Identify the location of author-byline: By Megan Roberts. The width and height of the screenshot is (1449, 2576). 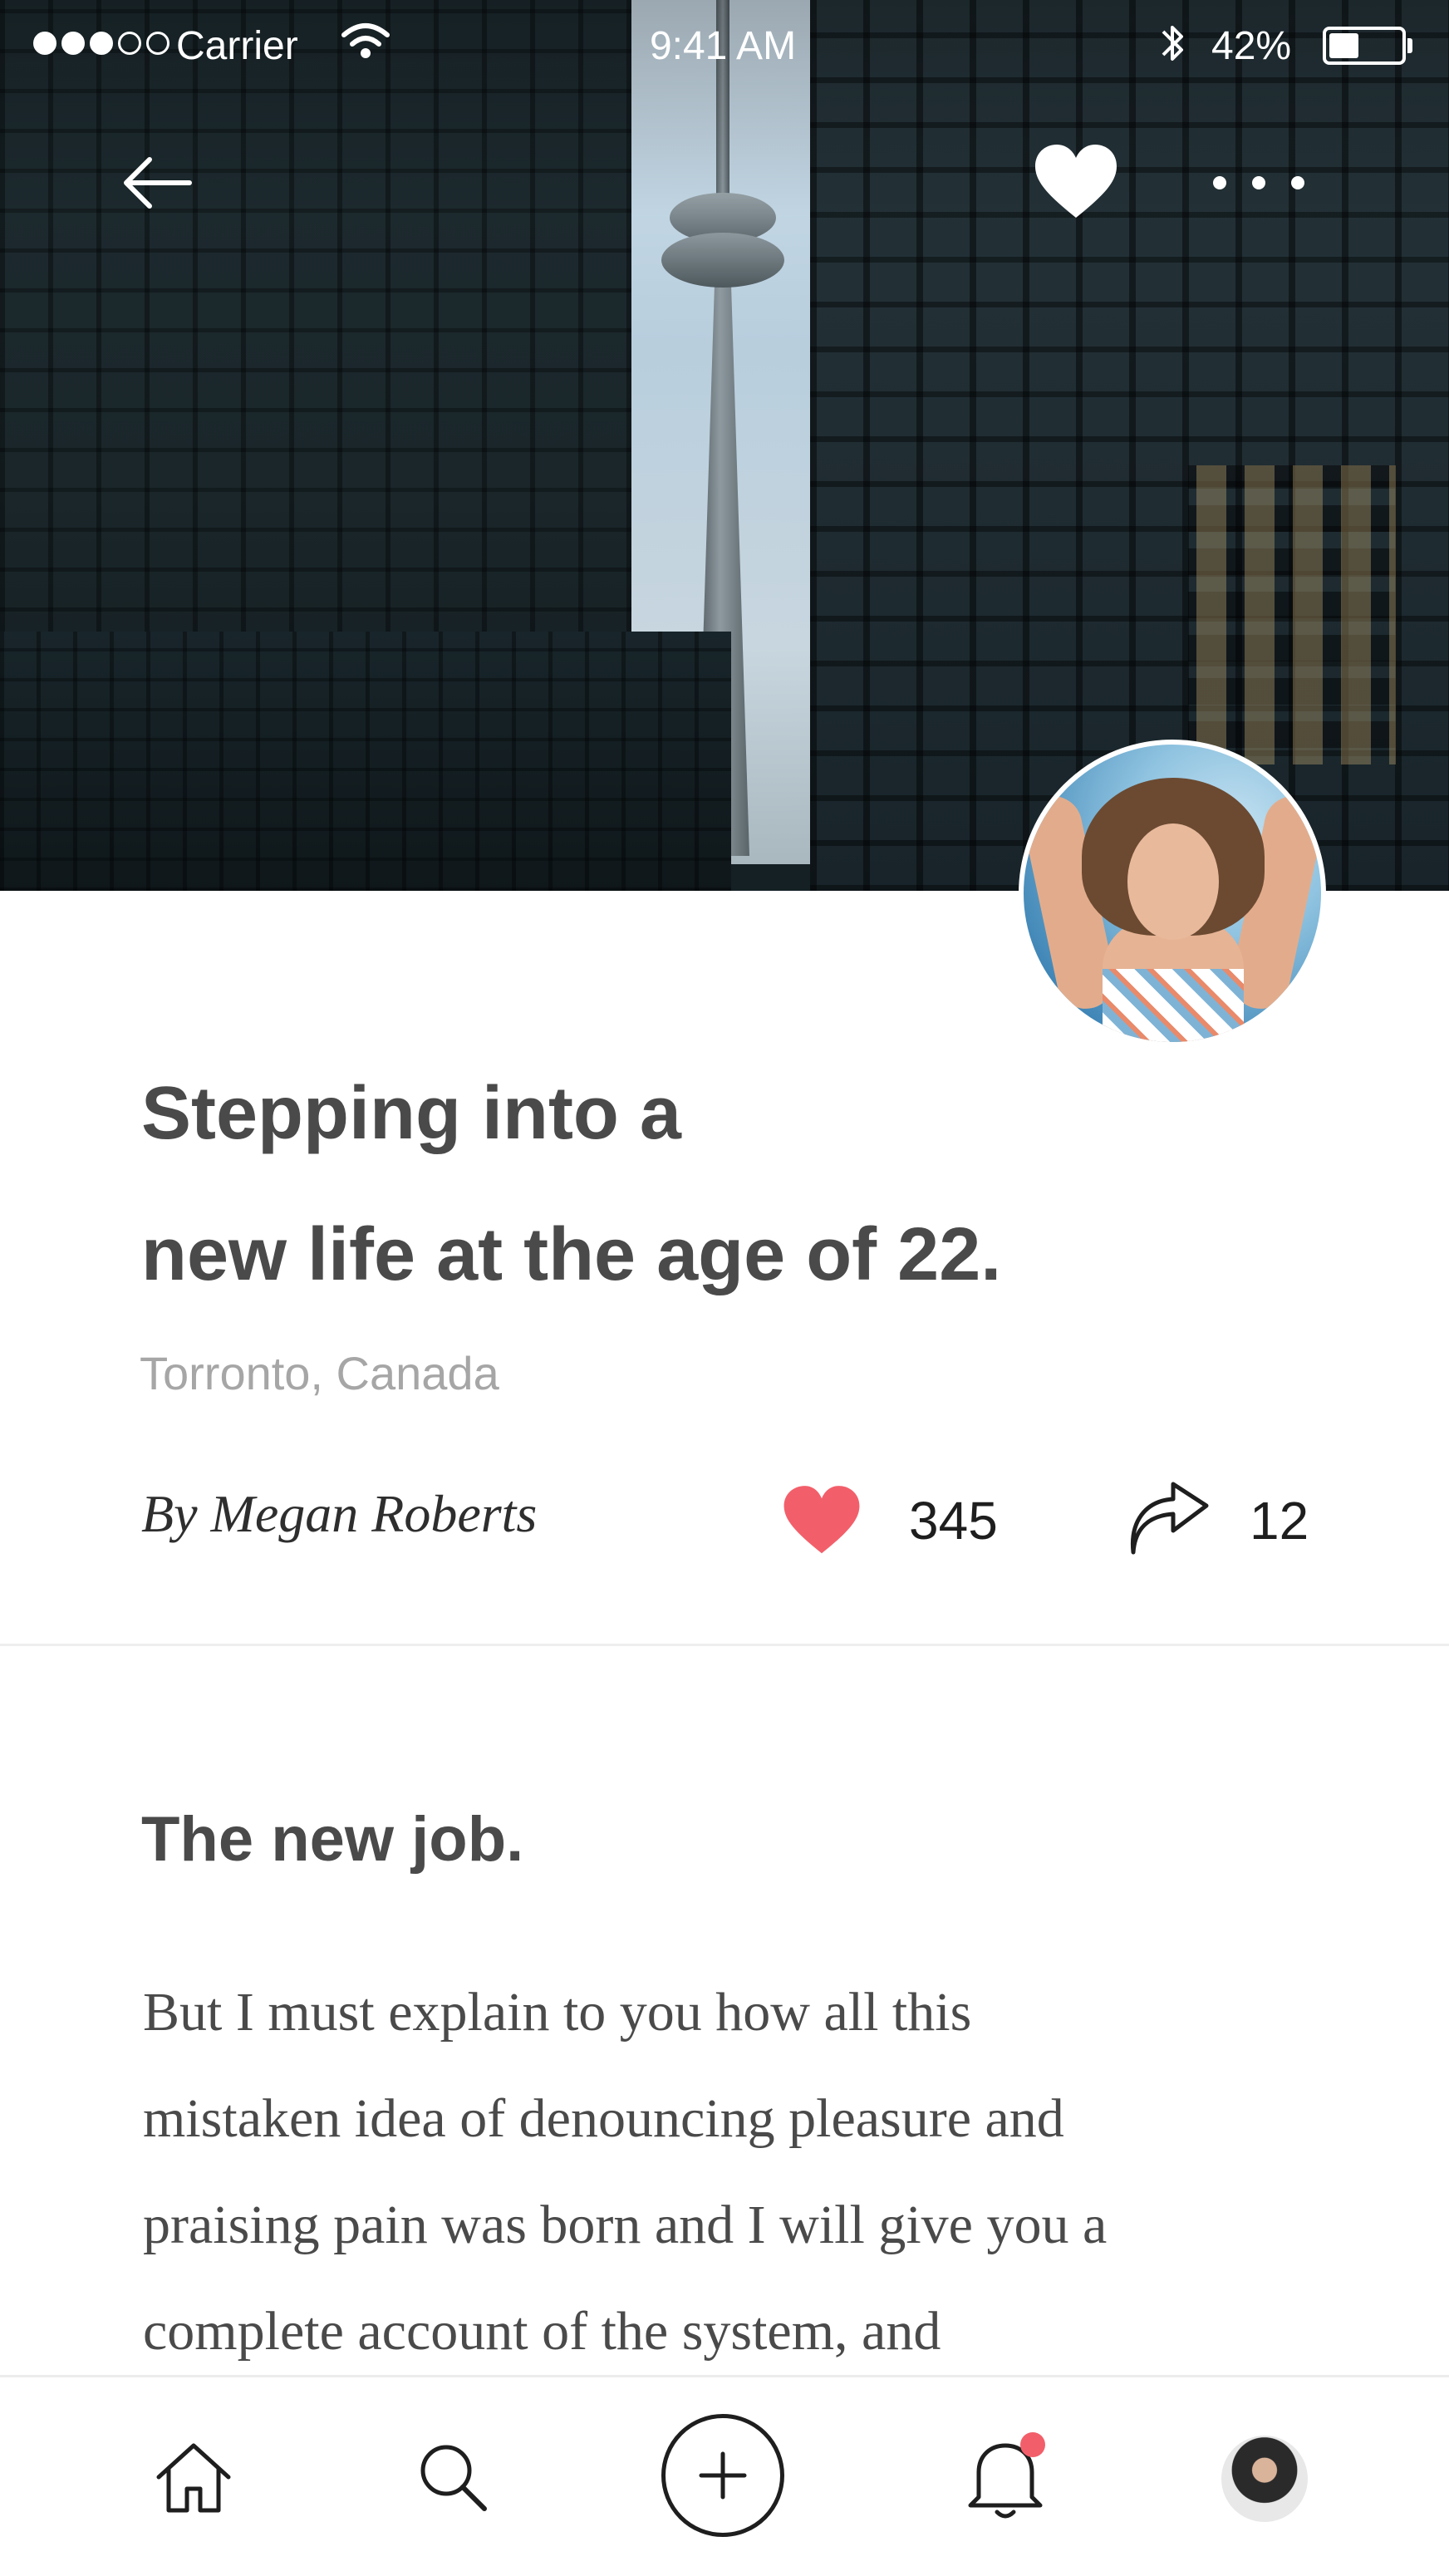
(339, 1514).